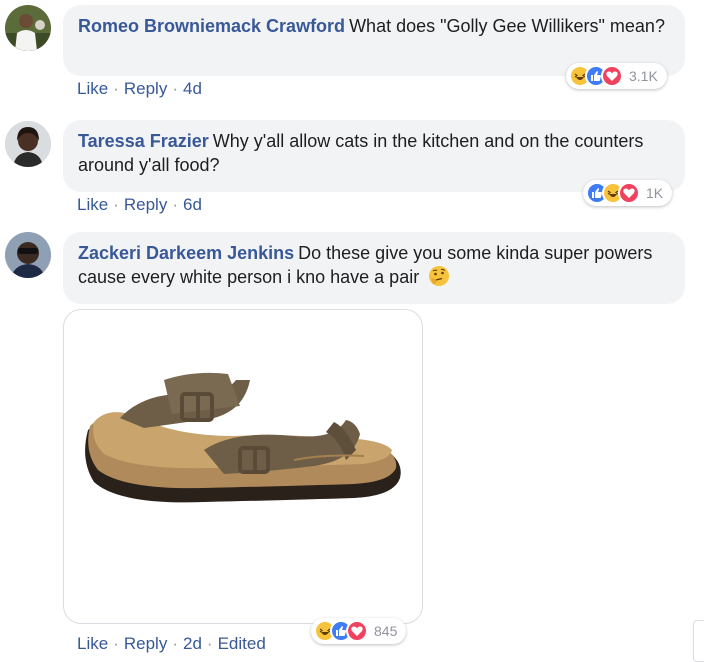 This screenshot has width=704, height=662. What do you see at coordinates (643, 76) in the screenshot?
I see `reaction-count: 3.1K` at bounding box center [643, 76].